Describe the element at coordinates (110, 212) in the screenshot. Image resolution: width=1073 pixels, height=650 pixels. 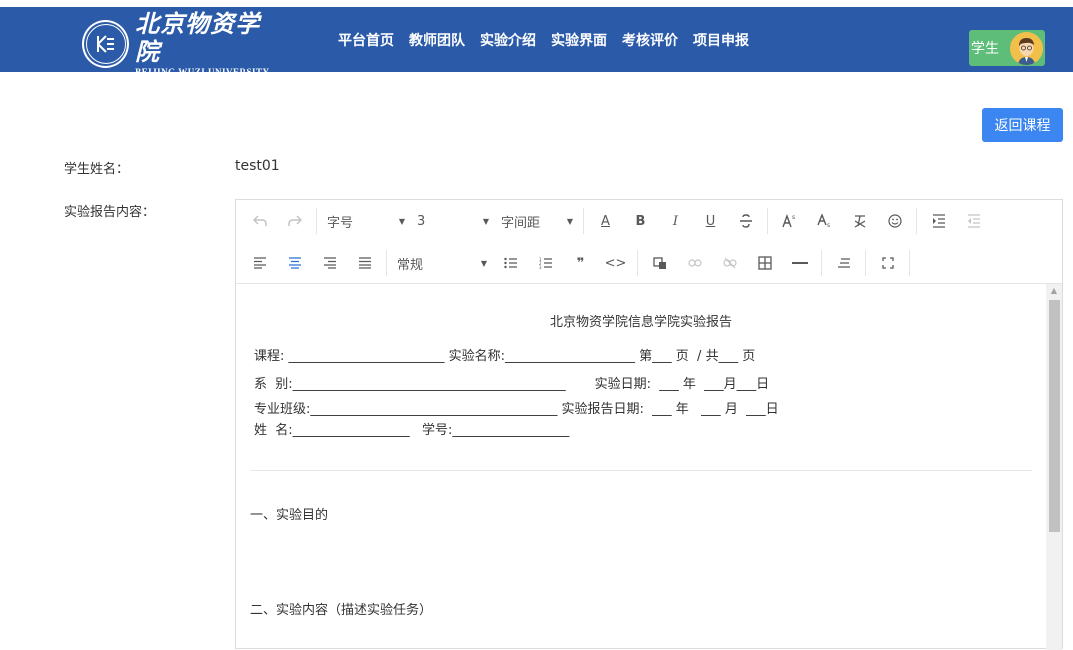
I see `report-content-label: 实验报告内容：` at that location.